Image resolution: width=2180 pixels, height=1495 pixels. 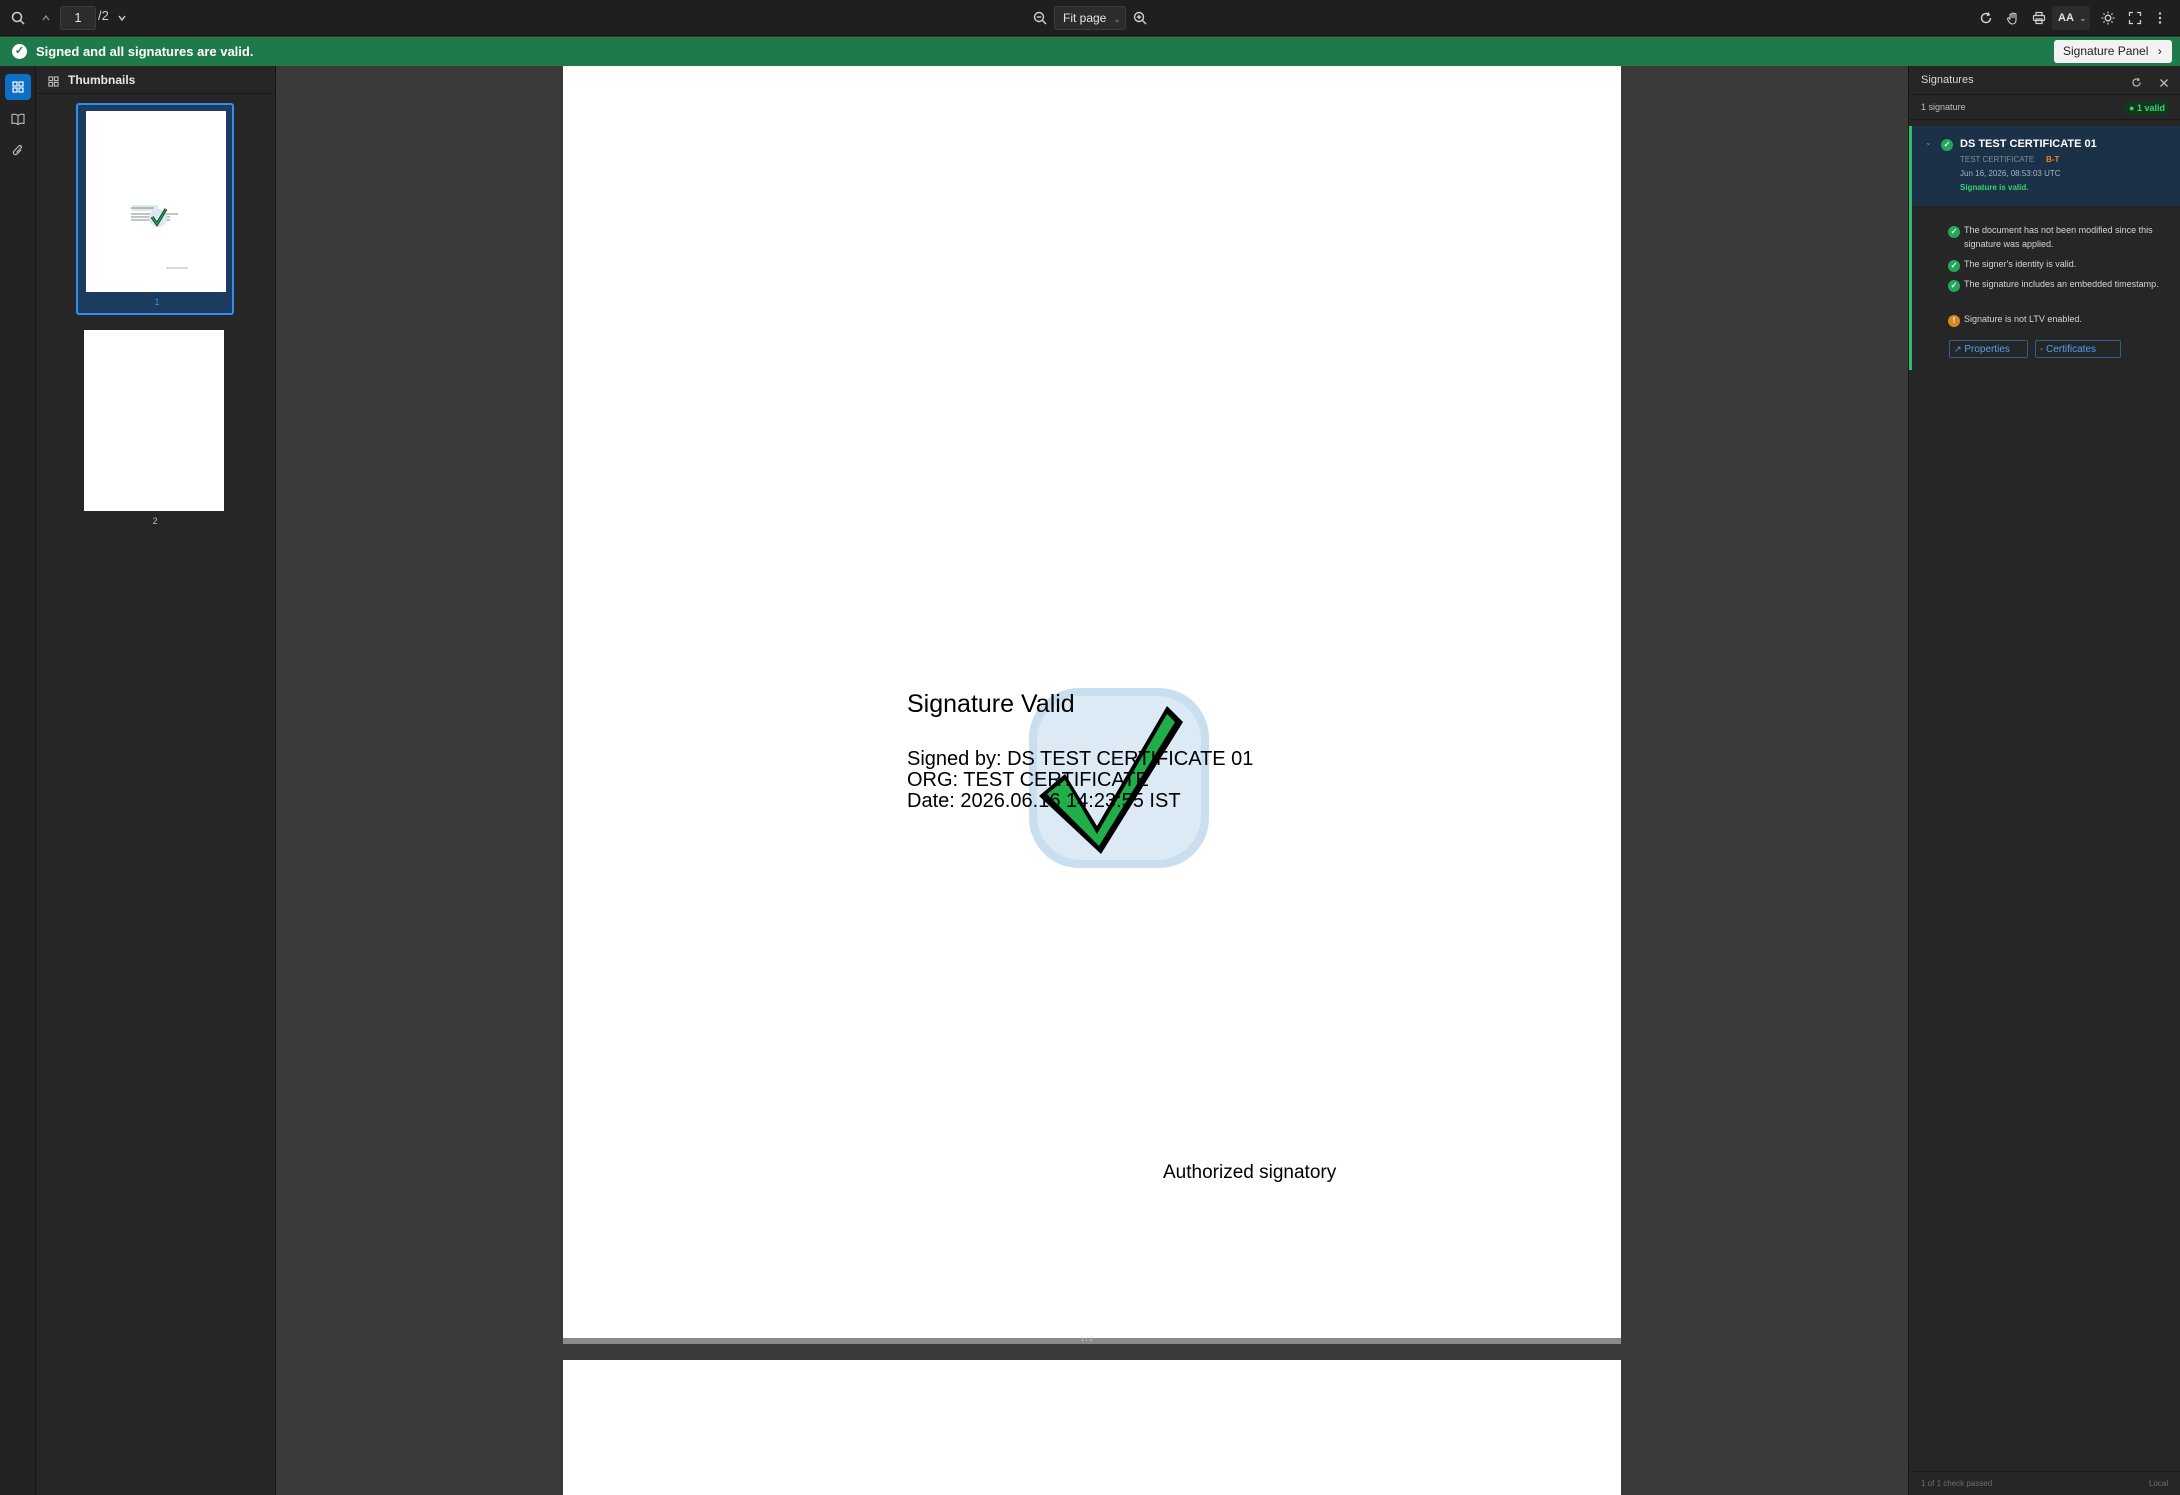 What do you see at coordinates (155, 521) in the screenshot?
I see `thumbnail-label: 2` at bounding box center [155, 521].